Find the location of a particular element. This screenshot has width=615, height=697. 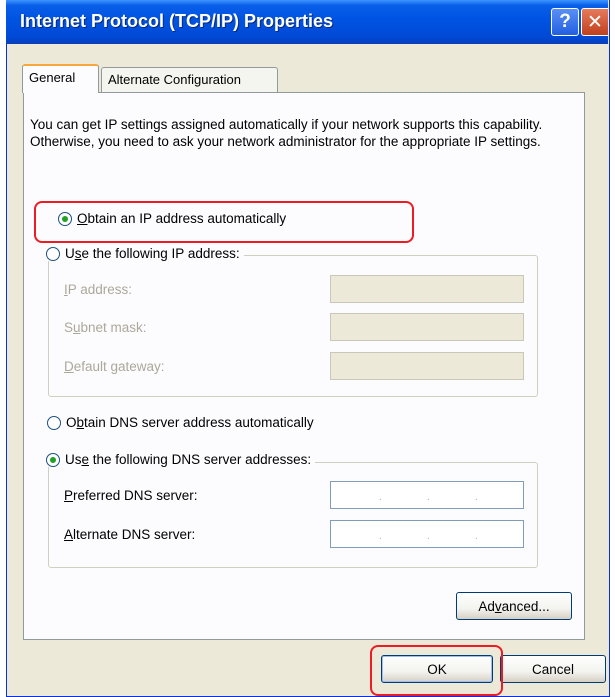

obtain-dns-auto-option: Obtain DNS server address automatically is located at coordinates (180, 422).